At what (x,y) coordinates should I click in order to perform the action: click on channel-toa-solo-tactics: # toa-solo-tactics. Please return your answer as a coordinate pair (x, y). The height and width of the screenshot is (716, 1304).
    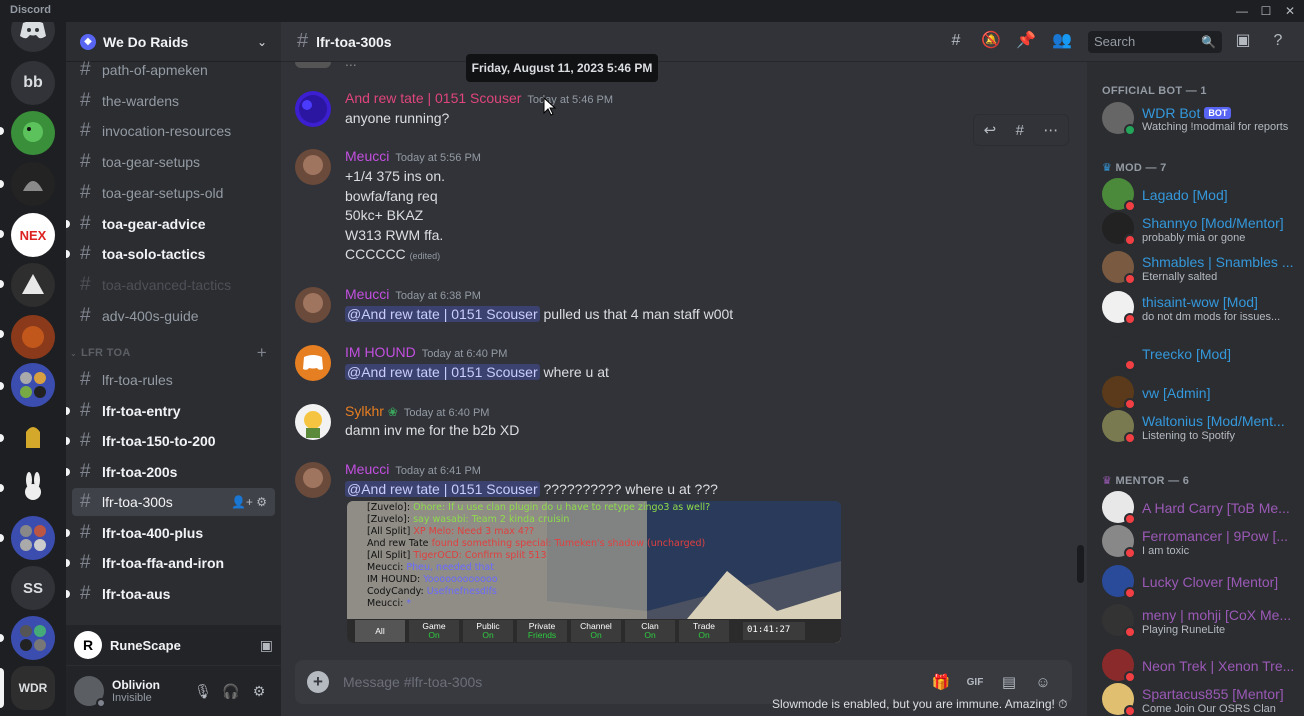
    Looking at the image, I should click on (173, 254).